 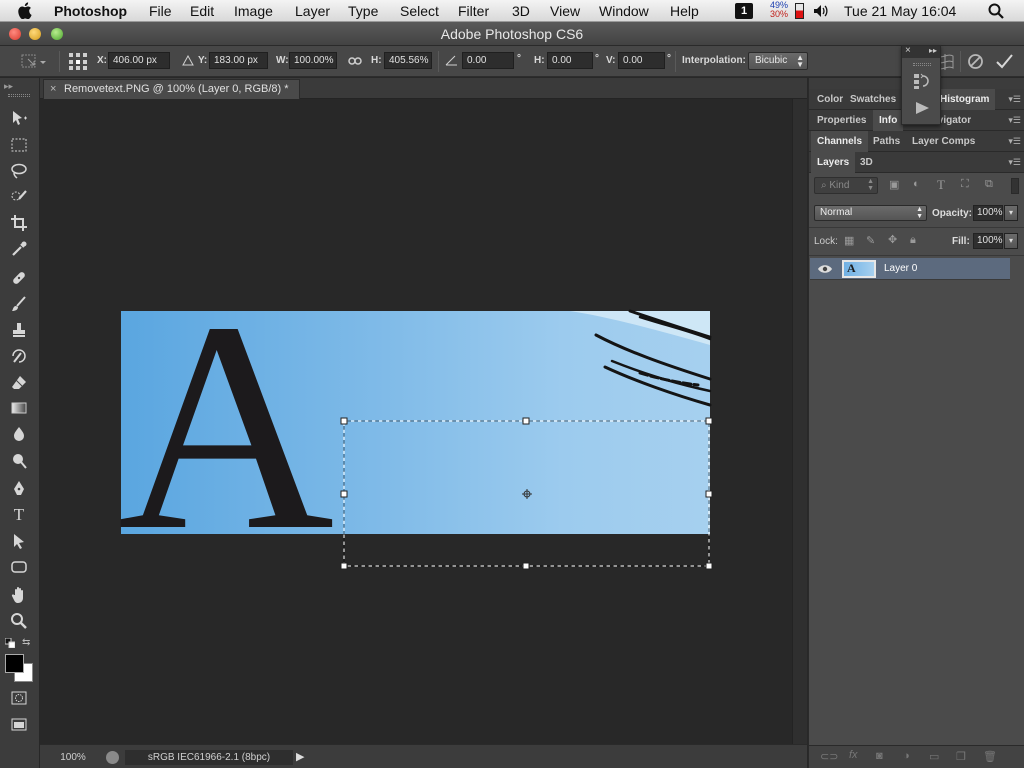 I want to click on spot-healing-brush-tool, so click(x=19, y=278).